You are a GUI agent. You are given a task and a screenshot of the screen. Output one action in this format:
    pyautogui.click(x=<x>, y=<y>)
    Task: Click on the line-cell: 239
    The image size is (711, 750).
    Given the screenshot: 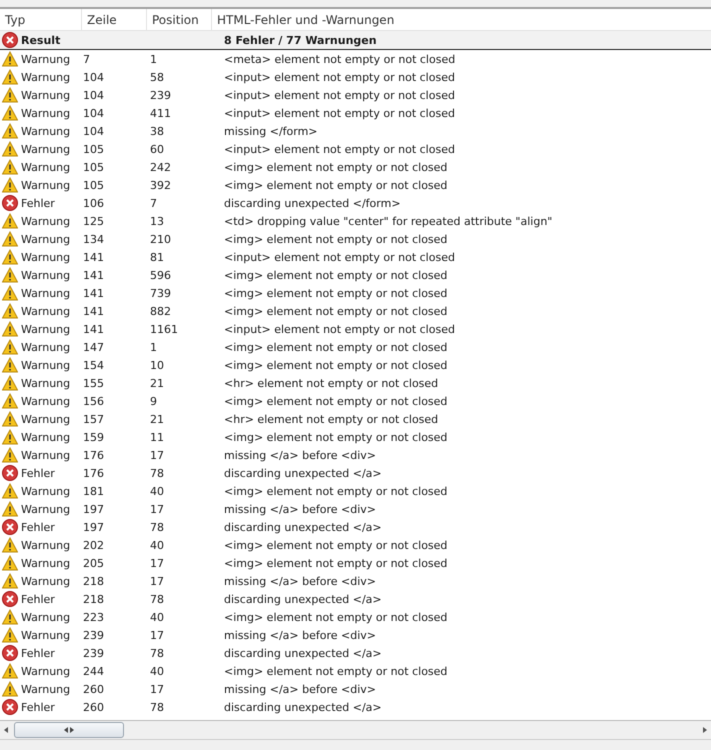 What is the action you would take?
    pyautogui.click(x=93, y=653)
    